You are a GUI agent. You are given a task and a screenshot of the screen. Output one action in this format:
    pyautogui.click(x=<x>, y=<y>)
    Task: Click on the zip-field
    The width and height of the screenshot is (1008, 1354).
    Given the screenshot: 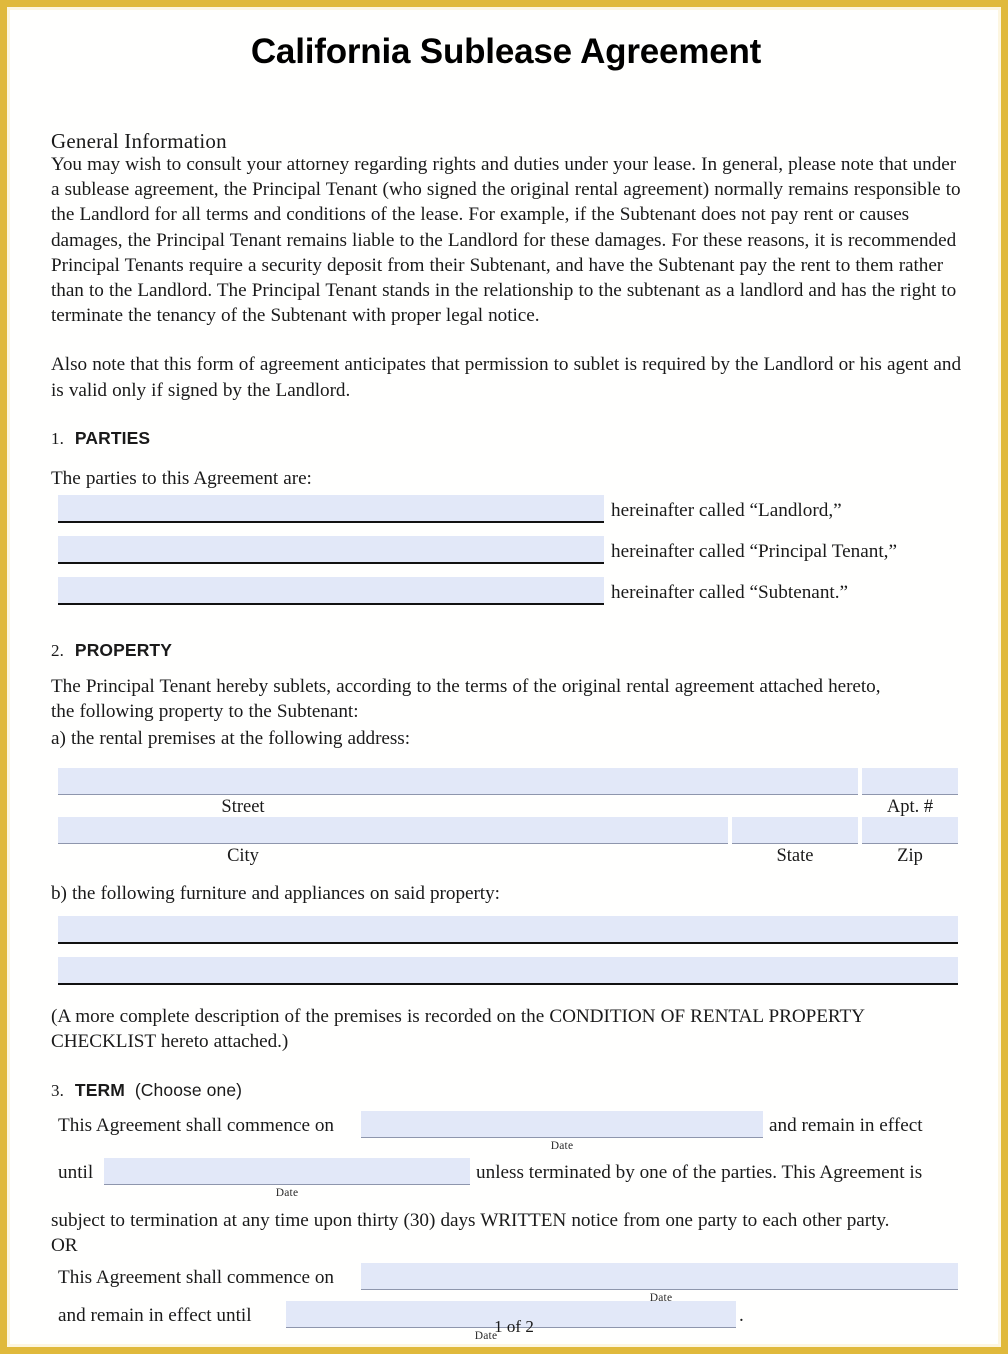 What is the action you would take?
    pyautogui.click(x=910, y=830)
    